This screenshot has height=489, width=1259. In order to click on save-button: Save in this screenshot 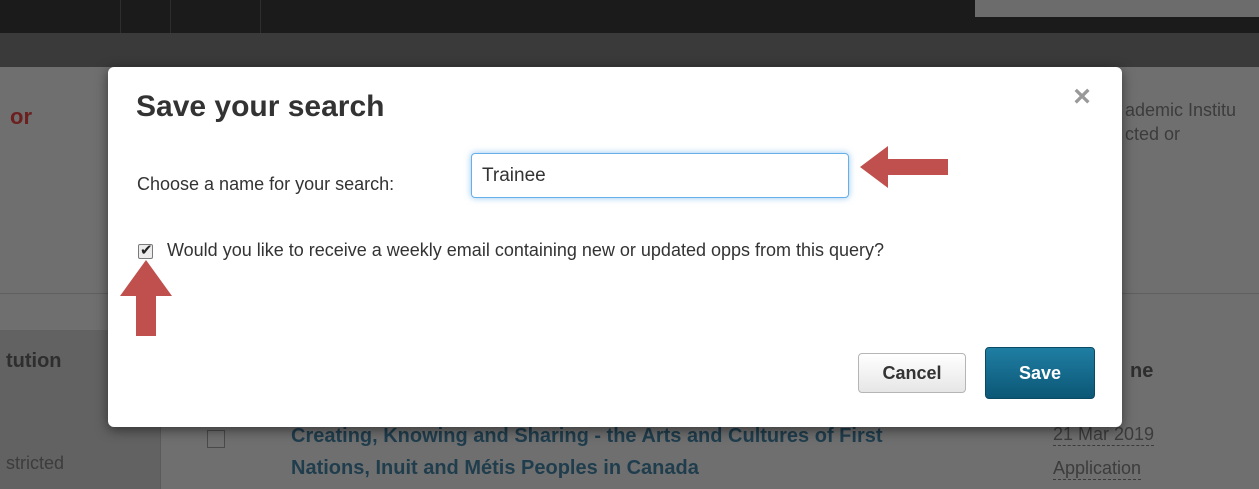, I will do `click(1040, 373)`.